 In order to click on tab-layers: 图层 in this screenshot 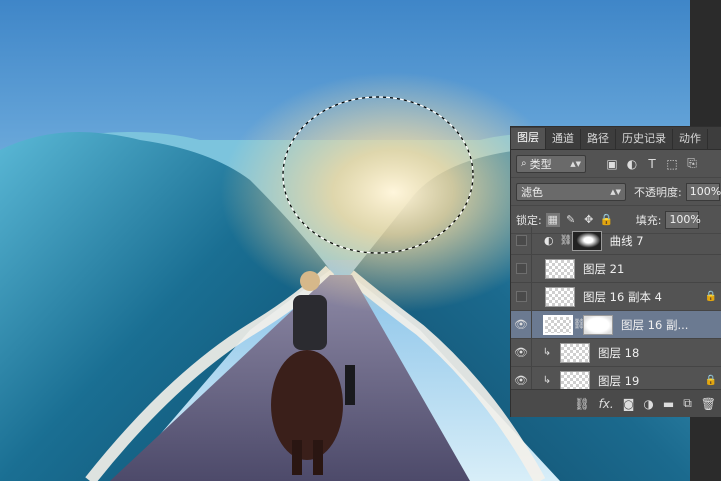, I will do `click(528, 138)`.